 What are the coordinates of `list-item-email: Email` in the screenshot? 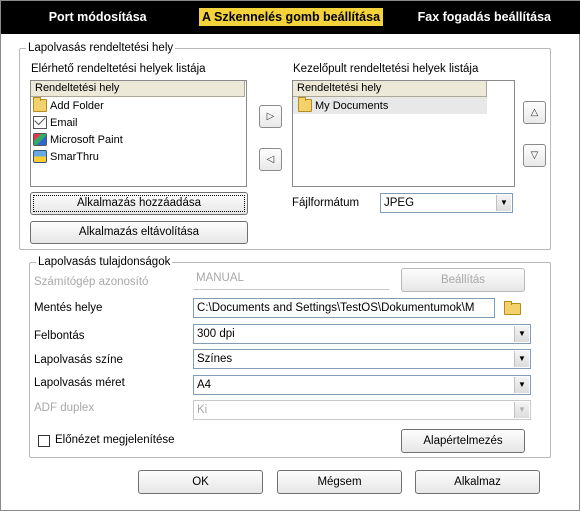 It's located at (138, 122).